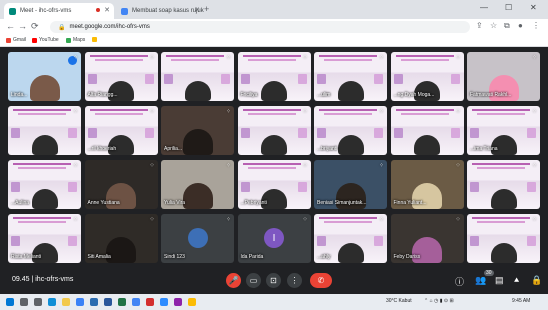 The height and width of the screenshot is (310, 548). Describe the element at coordinates (108, 302) in the screenshot. I see `word-icon` at that location.